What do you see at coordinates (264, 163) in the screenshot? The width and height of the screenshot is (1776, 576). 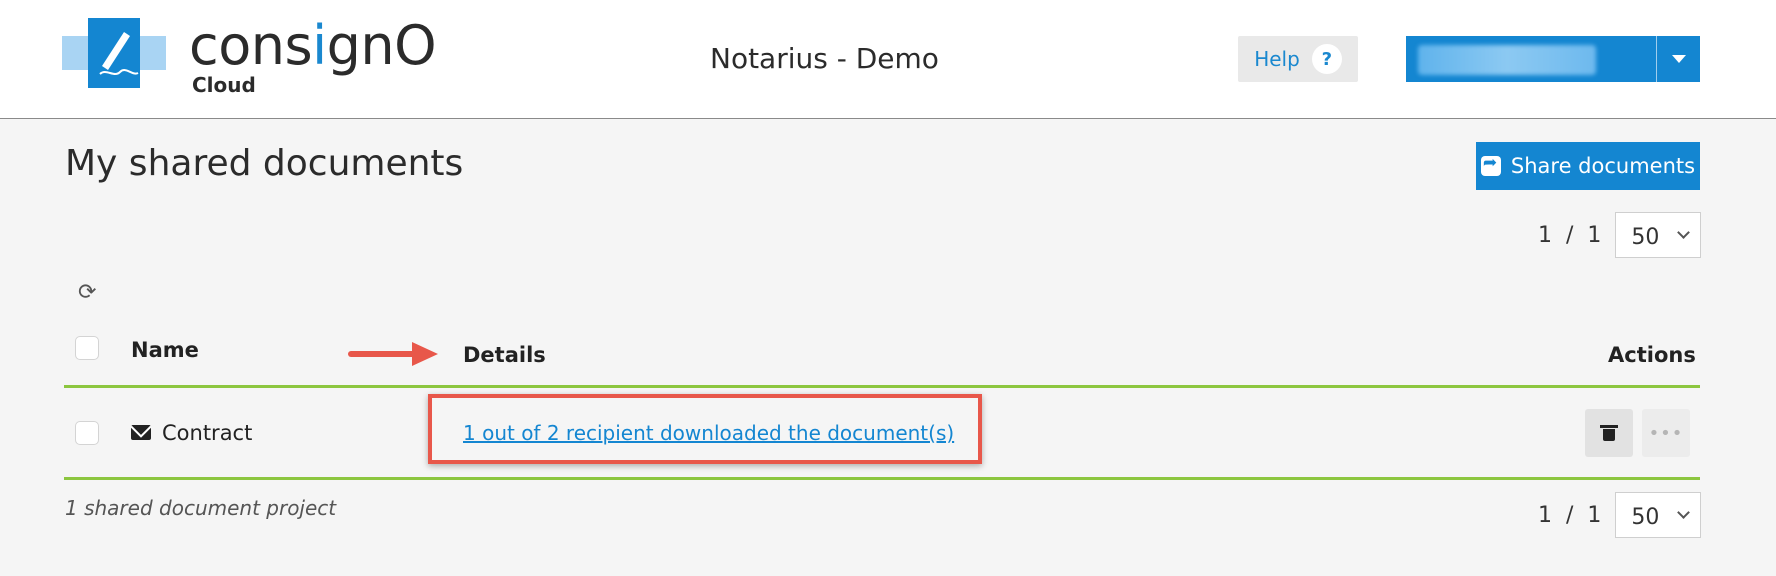 I see `page-title: My shared documents` at bounding box center [264, 163].